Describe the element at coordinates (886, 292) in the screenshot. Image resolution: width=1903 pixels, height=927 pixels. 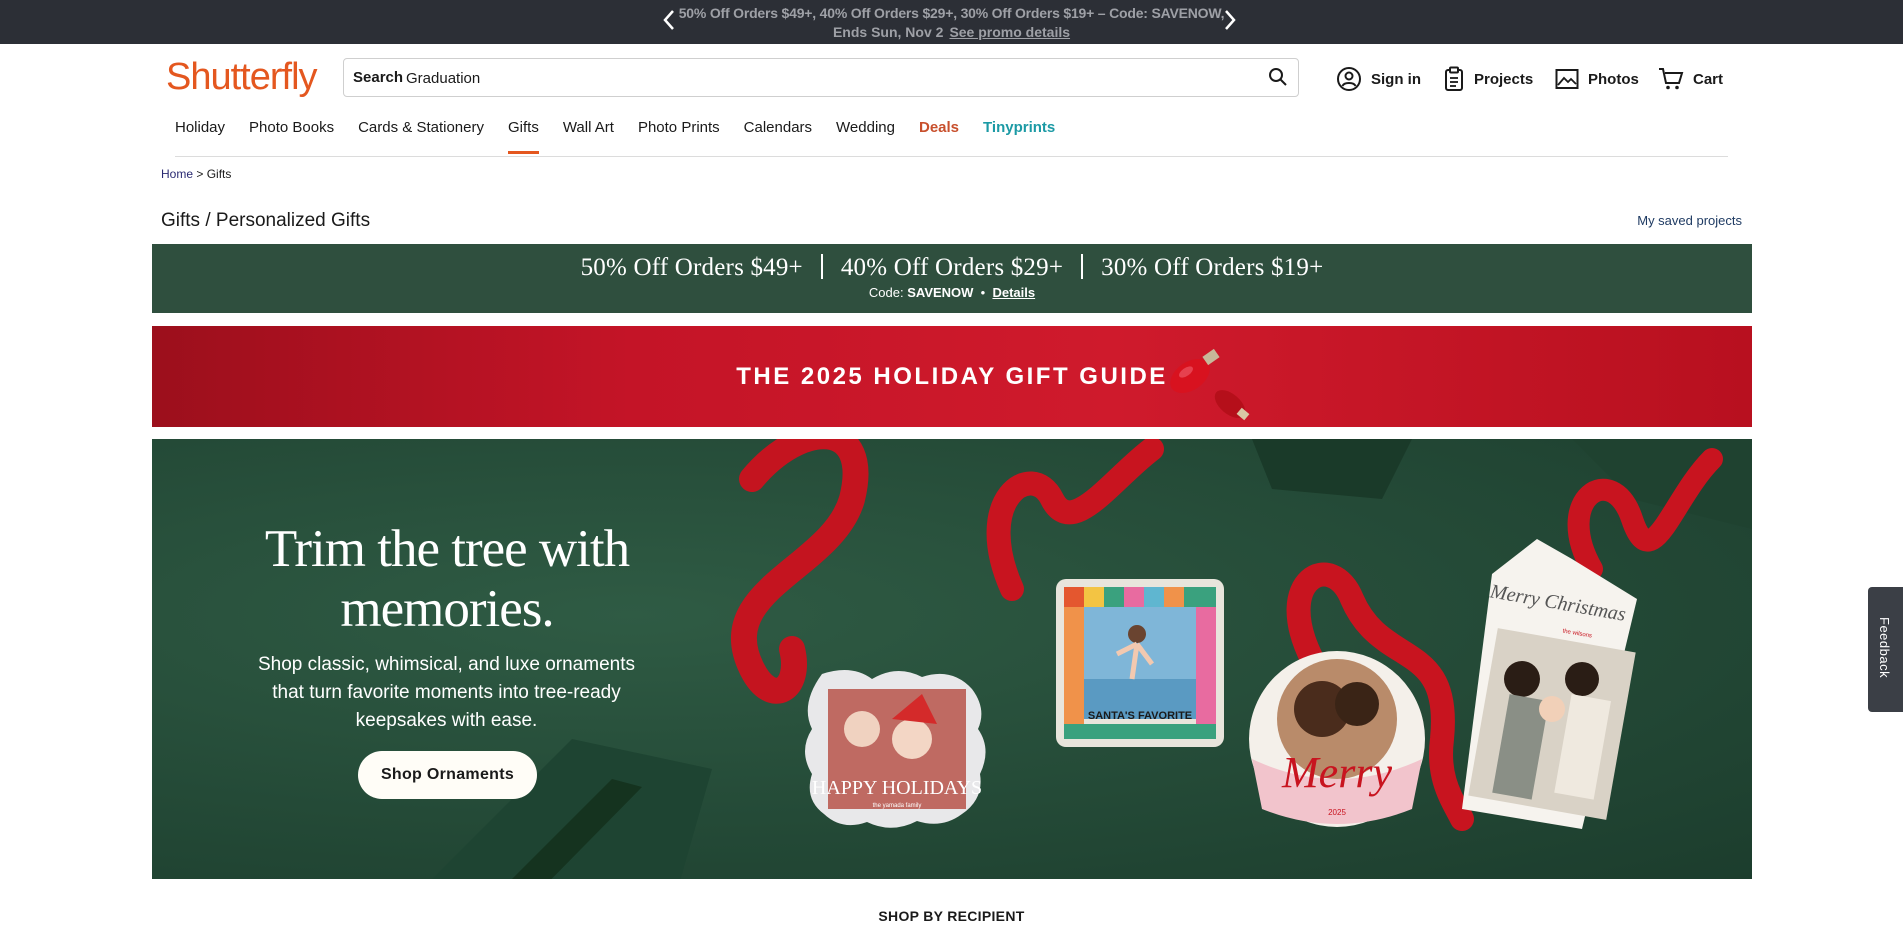
I see `promo-code-label: Code:` at that location.